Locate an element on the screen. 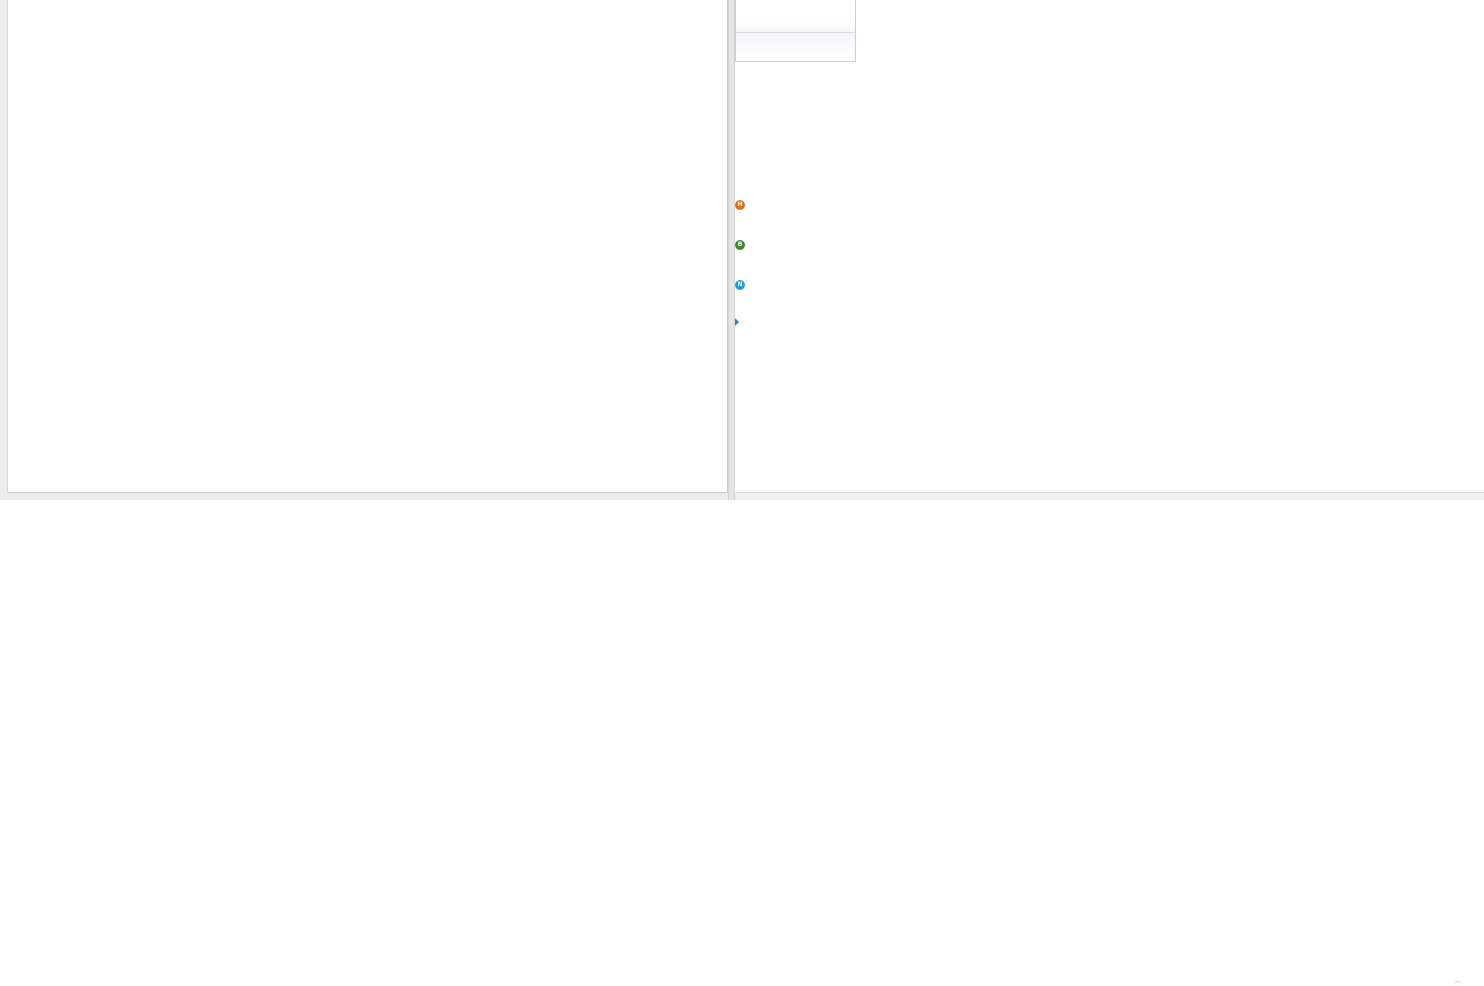  dropdown-list is located at coordinates (795, 31).